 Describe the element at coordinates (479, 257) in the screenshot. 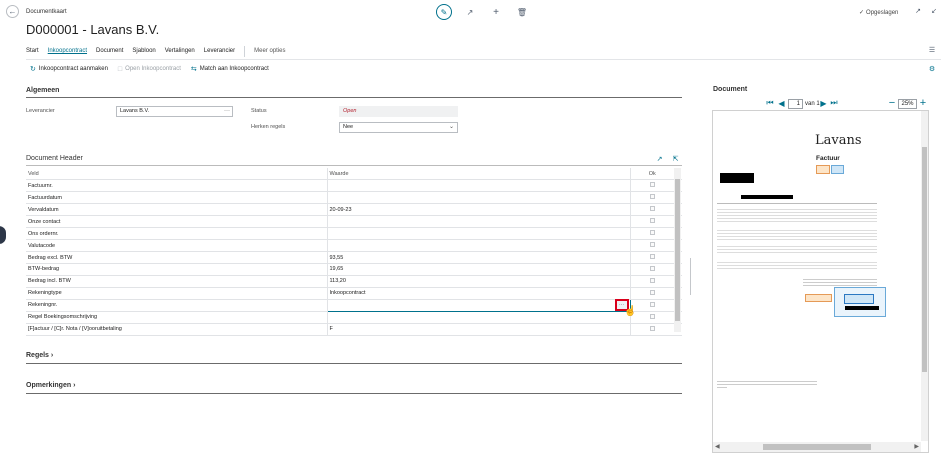

I see `row-value: 93,55` at that location.